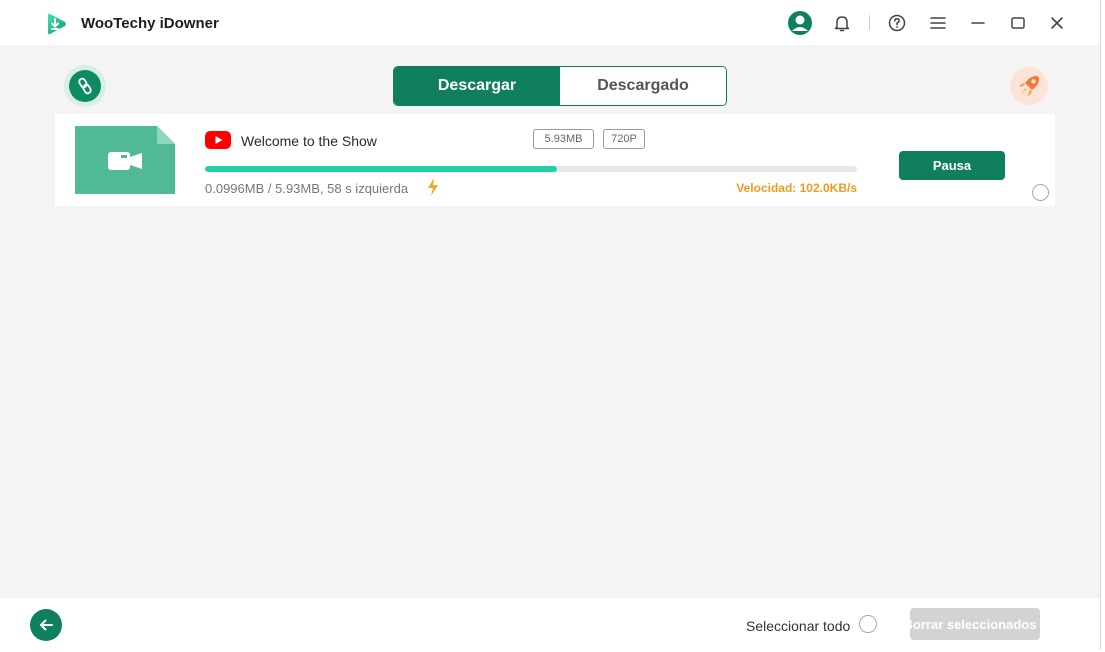  I want to click on video-file-icon, so click(125, 160).